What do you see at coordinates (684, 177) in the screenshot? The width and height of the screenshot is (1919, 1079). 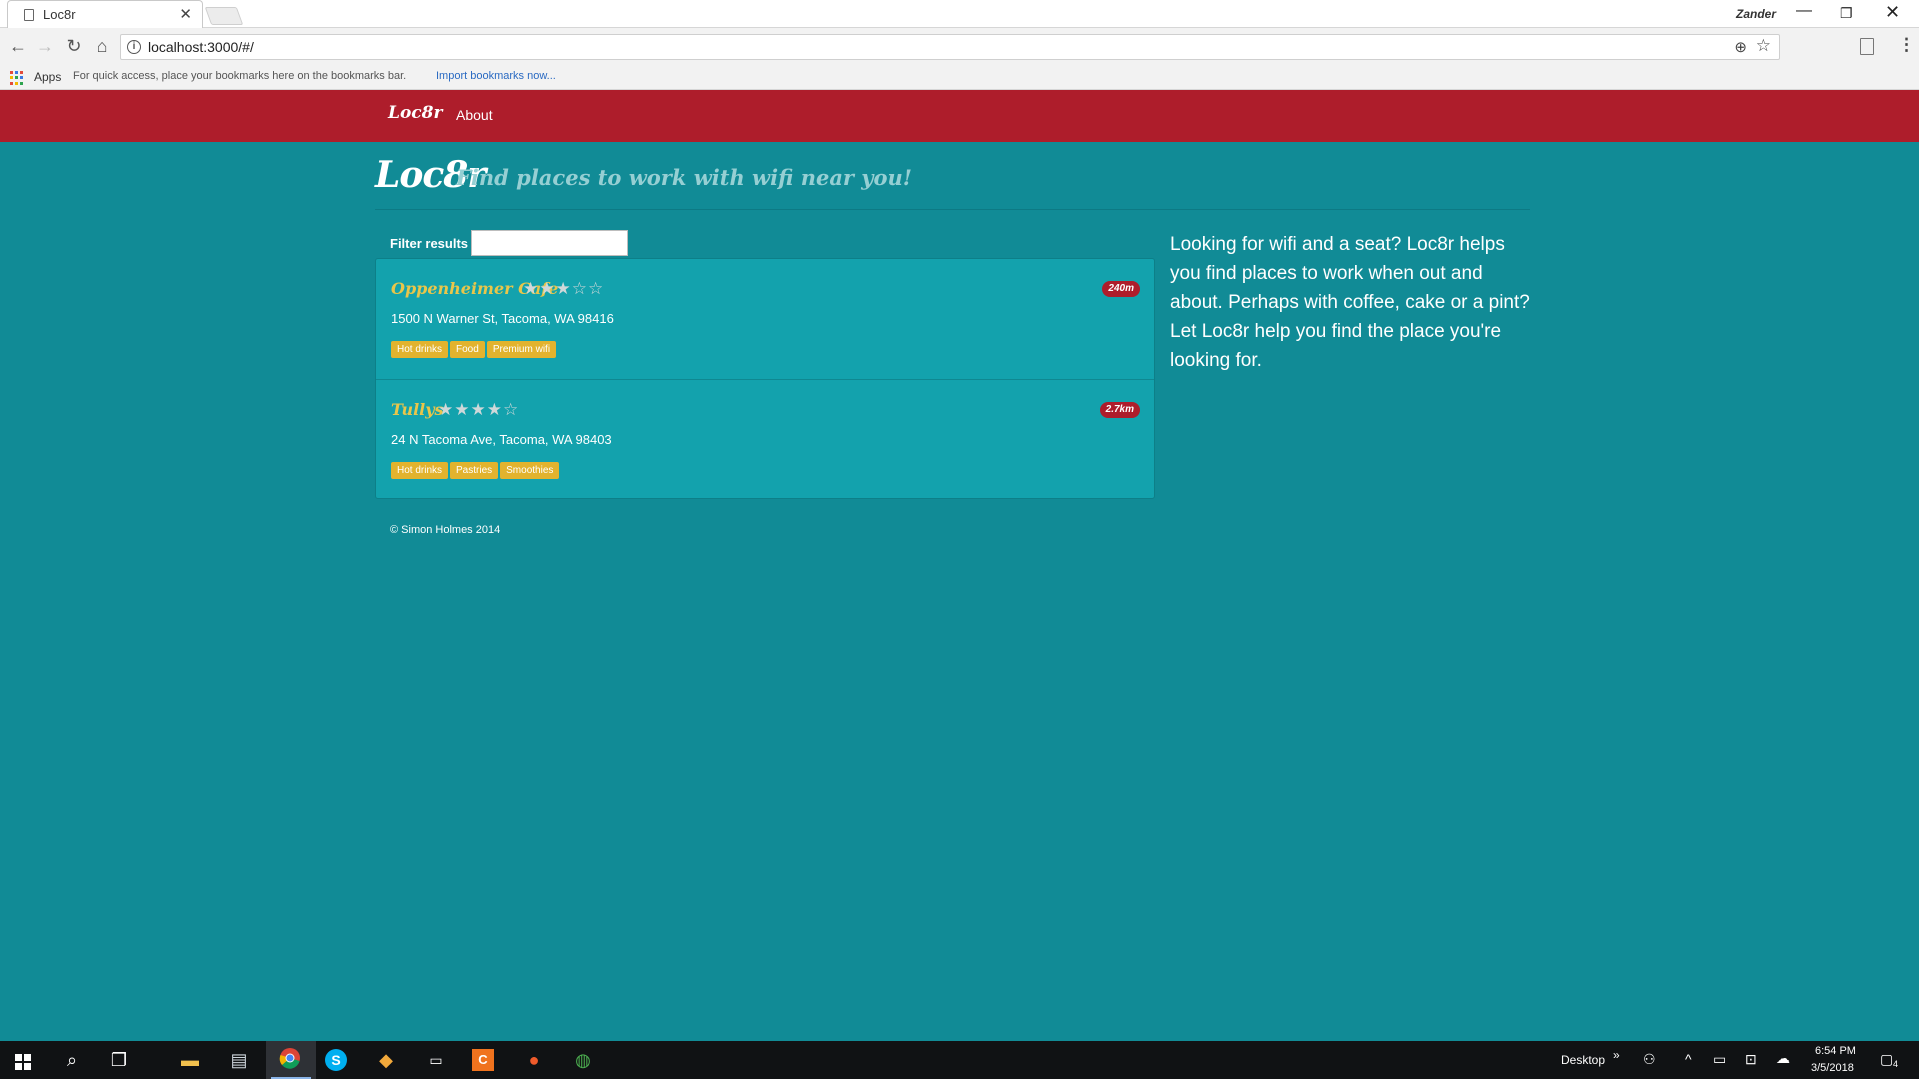 I see `page-subtitle: Find places to work with wifi near you!` at bounding box center [684, 177].